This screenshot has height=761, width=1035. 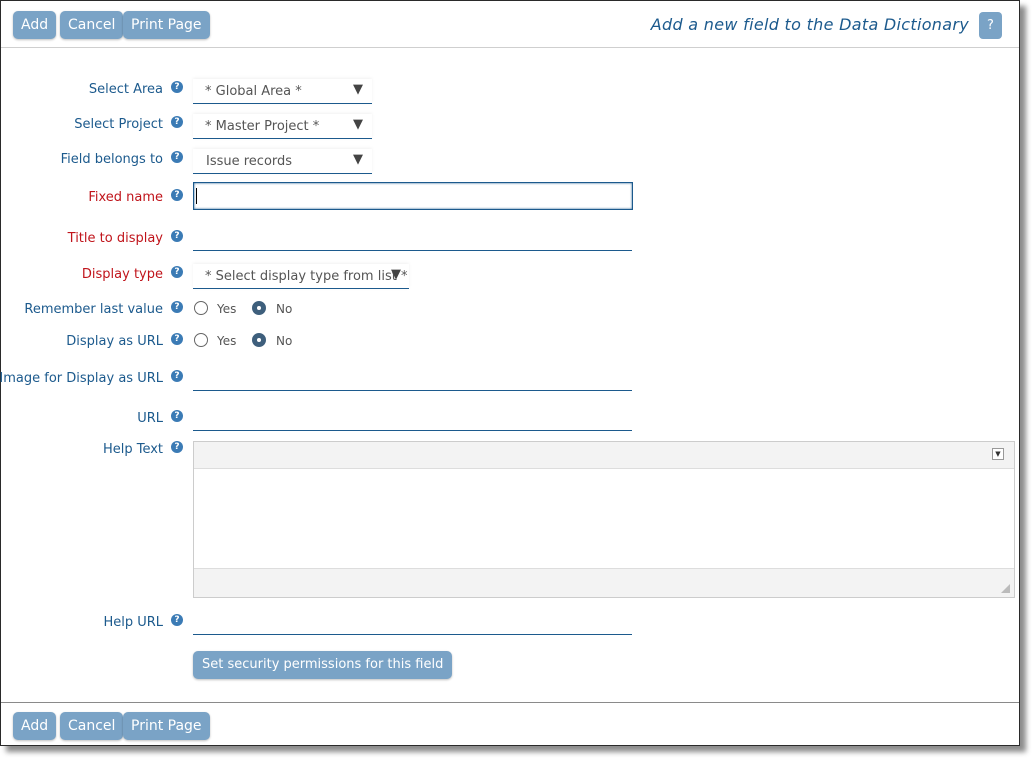 What do you see at coordinates (177, 236) in the screenshot?
I see `title-to-display-help-icon: ?` at bounding box center [177, 236].